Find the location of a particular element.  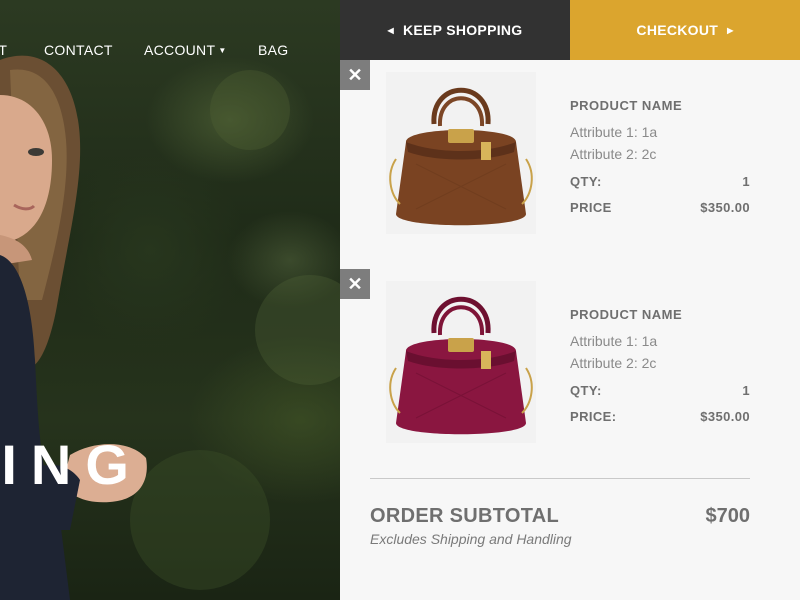

price-row: PRICE $350.00 is located at coordinates (660, 208).